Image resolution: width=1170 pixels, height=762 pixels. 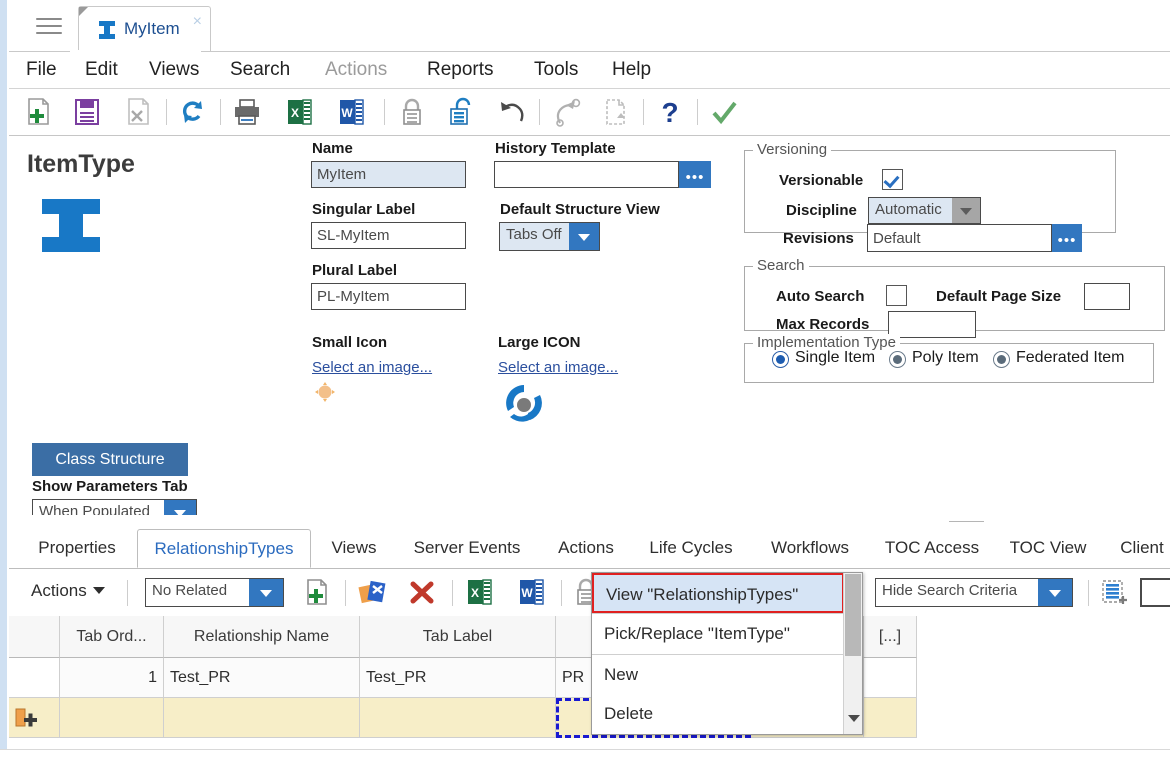 I want to click on new-cell-tab-label, so click(x=458, y=718).